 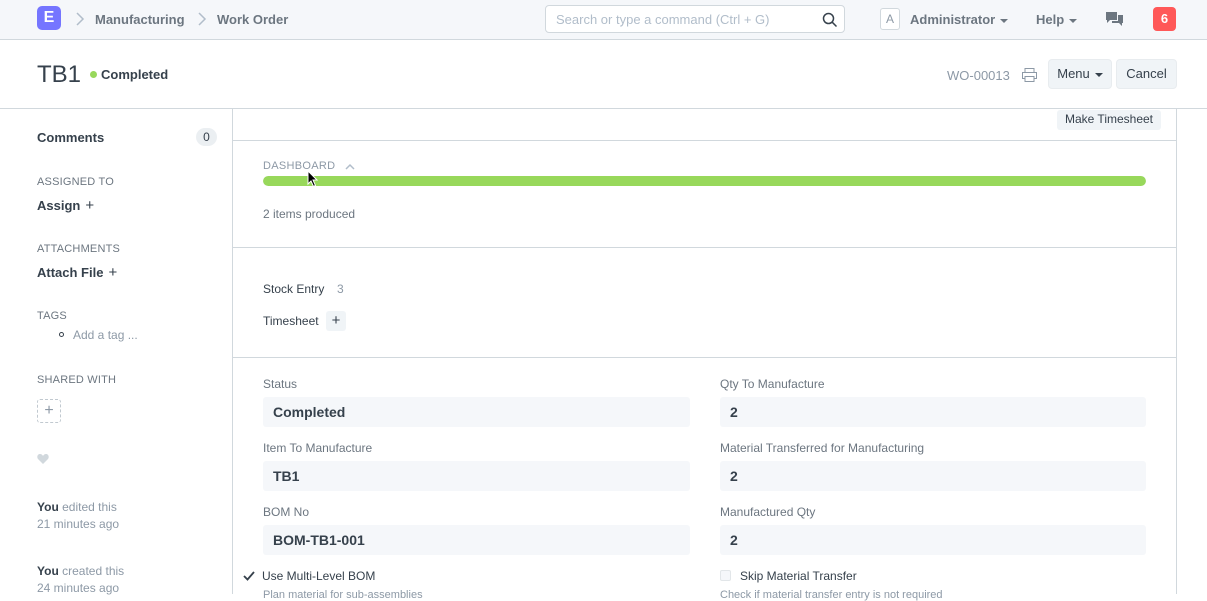 What do you see at coordinates (933, 540) in the screenshot?
I see `manufactured-field: 2` at bounding box center [933, 540].